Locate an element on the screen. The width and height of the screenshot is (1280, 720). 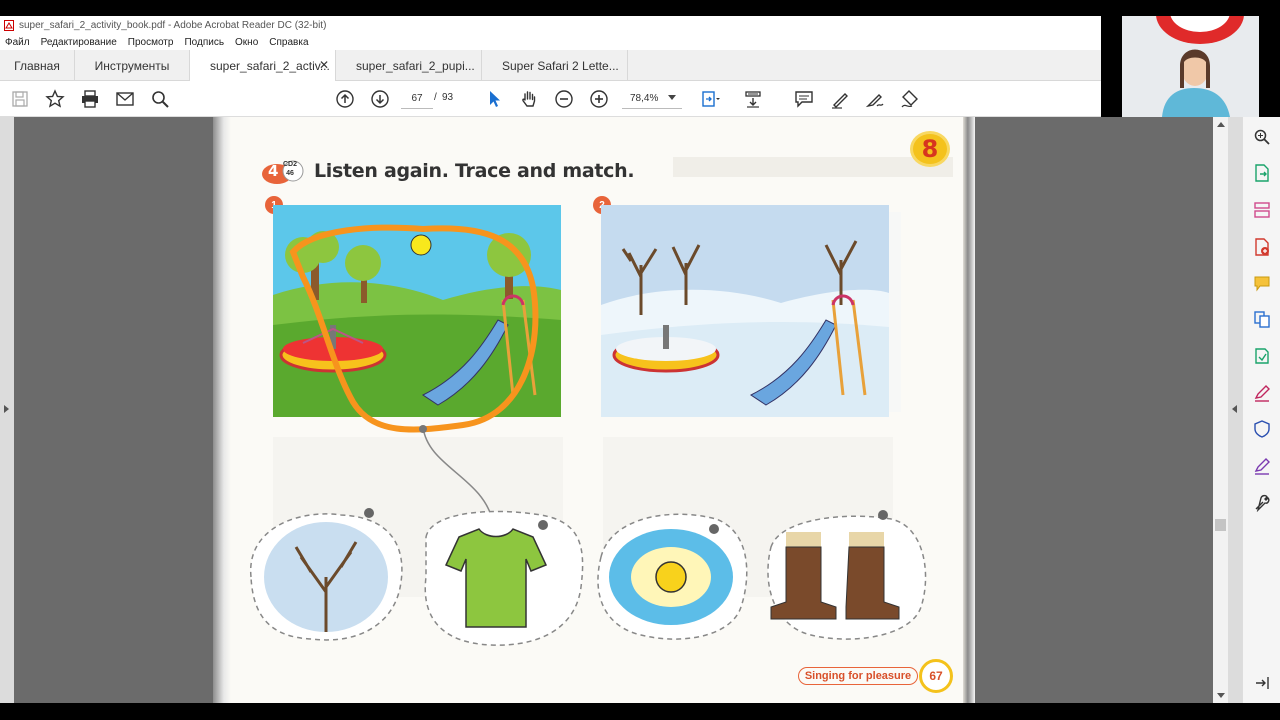
protect-icon is located at coordinates (1262, 429).